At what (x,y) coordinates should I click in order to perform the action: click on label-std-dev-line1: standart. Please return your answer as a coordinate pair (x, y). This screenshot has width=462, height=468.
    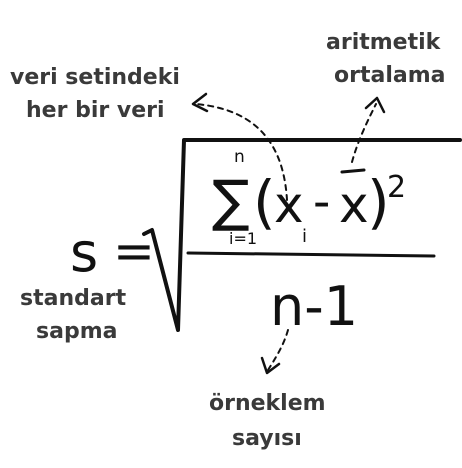
    Looking at the image, I should click on (73, 298).